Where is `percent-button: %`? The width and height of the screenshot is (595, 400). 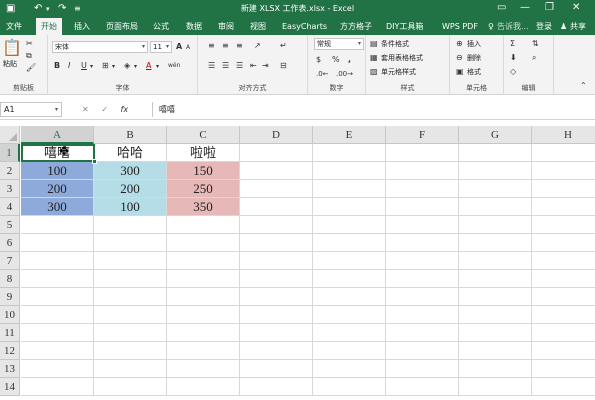 percent-button: % is located at coordinates (336, 60).